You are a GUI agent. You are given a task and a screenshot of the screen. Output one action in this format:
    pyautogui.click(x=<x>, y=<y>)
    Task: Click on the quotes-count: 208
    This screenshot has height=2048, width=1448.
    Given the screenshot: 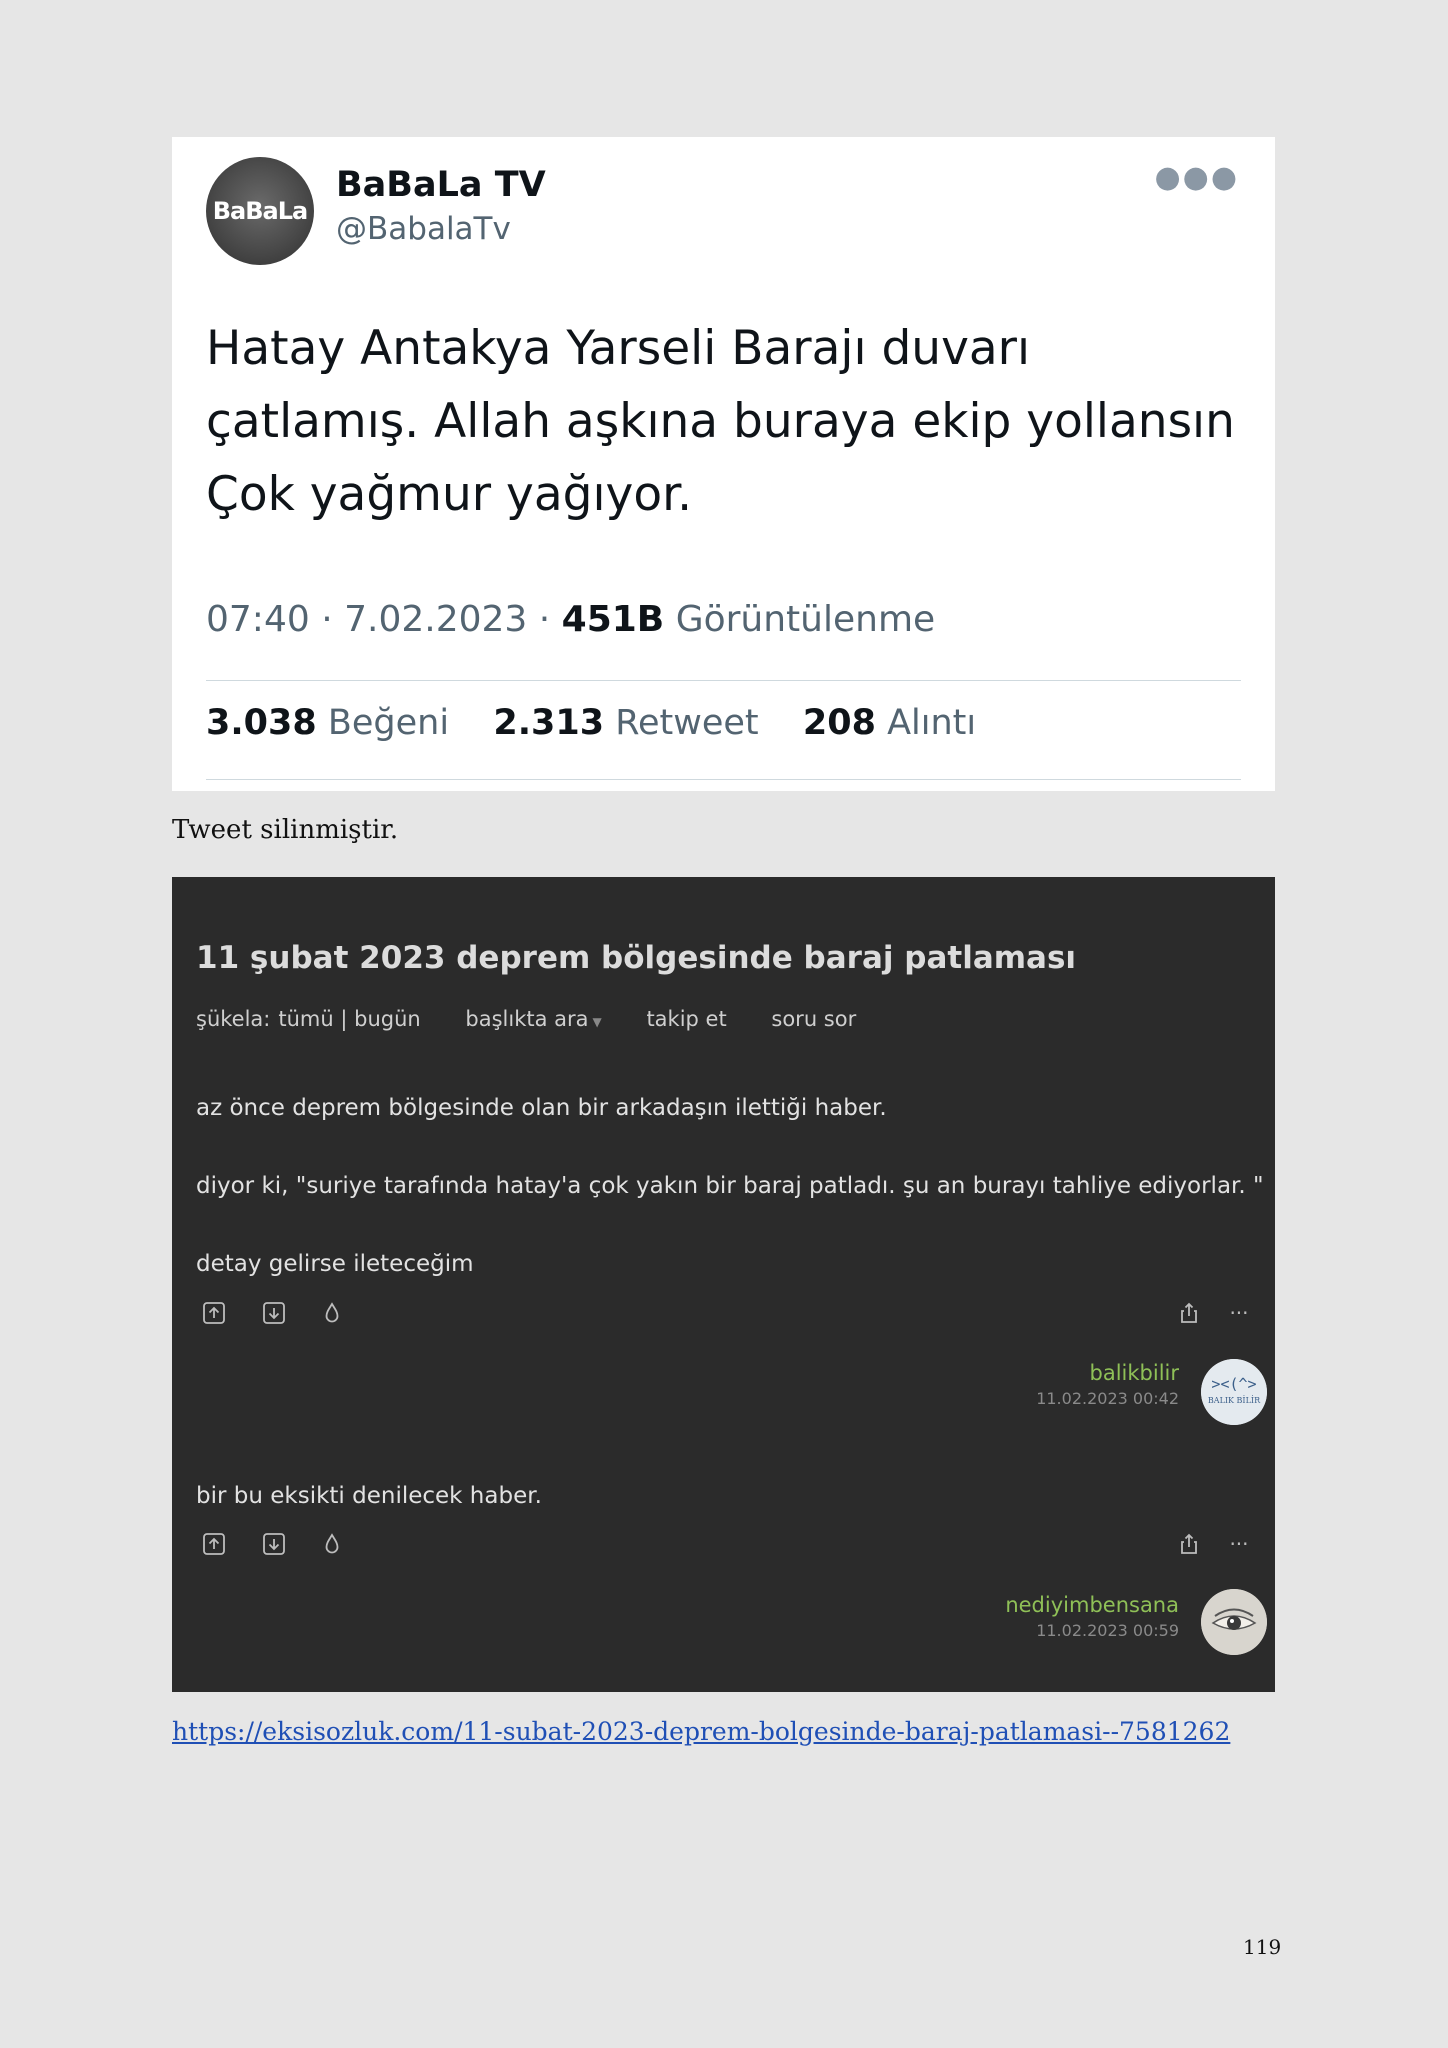 What is the action you would take?
    pyautogui.click(x=839, y=723)
    